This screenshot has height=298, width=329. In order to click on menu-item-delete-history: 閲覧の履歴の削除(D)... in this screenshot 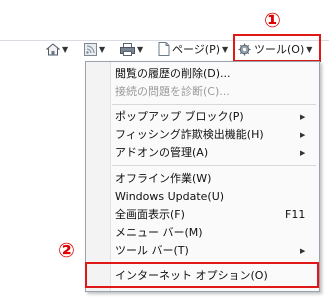, I will do `click(173, 74)`.